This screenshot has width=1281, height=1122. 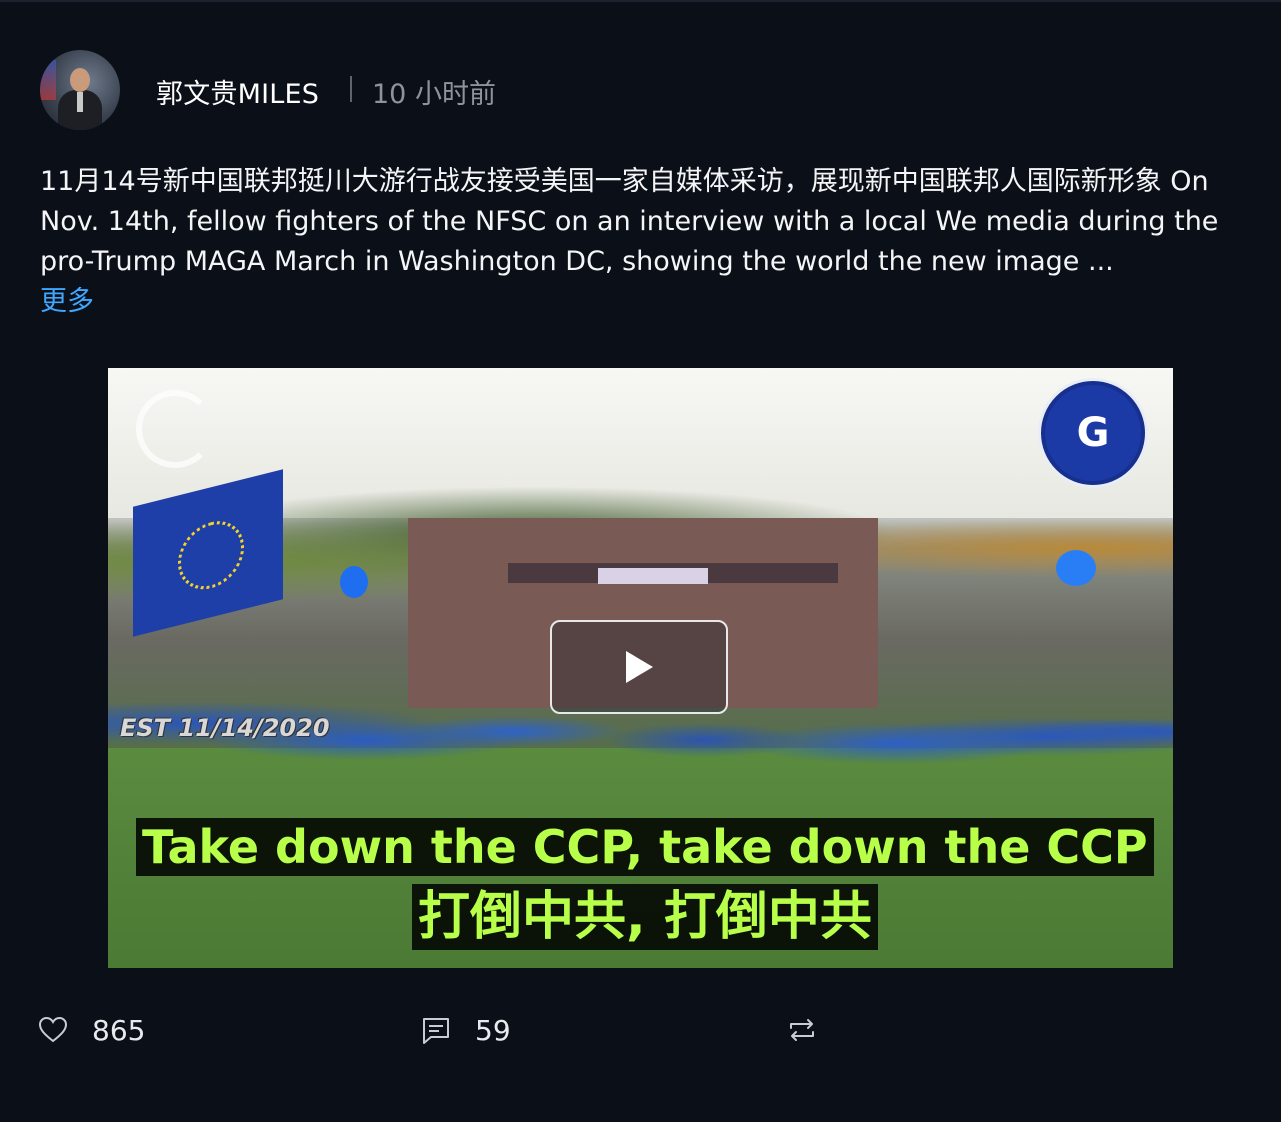 I want to click on subtitle-english: Take down the CCP, take down the CCP, so click(x=645, y=847).